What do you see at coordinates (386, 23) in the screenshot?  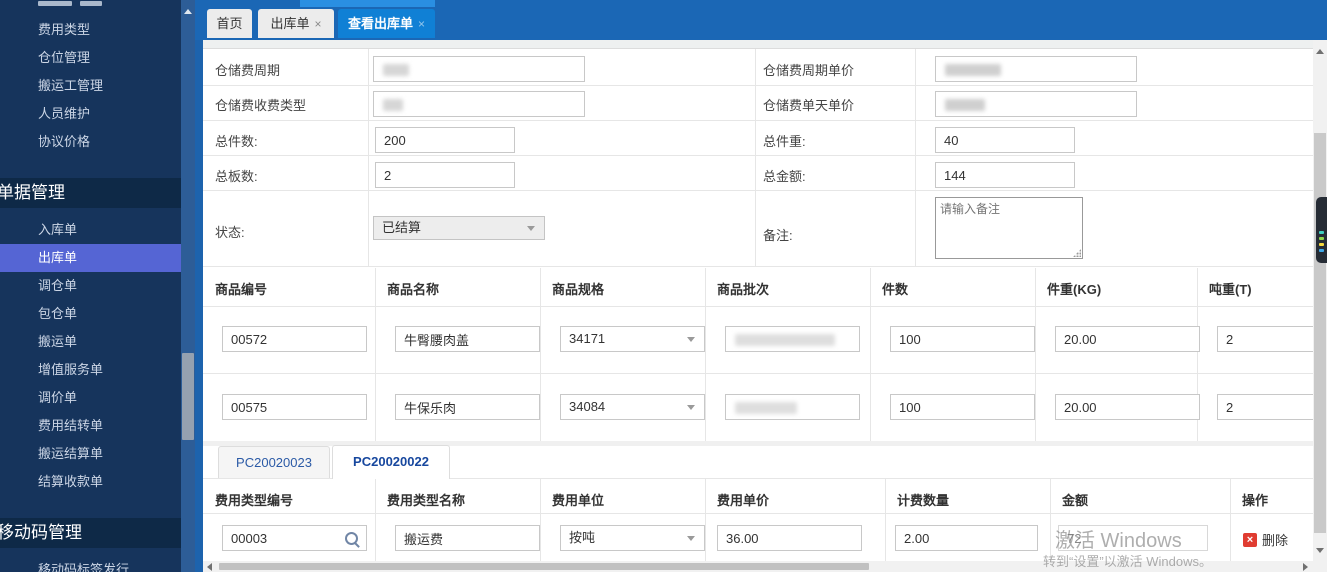 I see `tab-view-outbound: 查看出库单 ×` at bounding box center [386, 23].